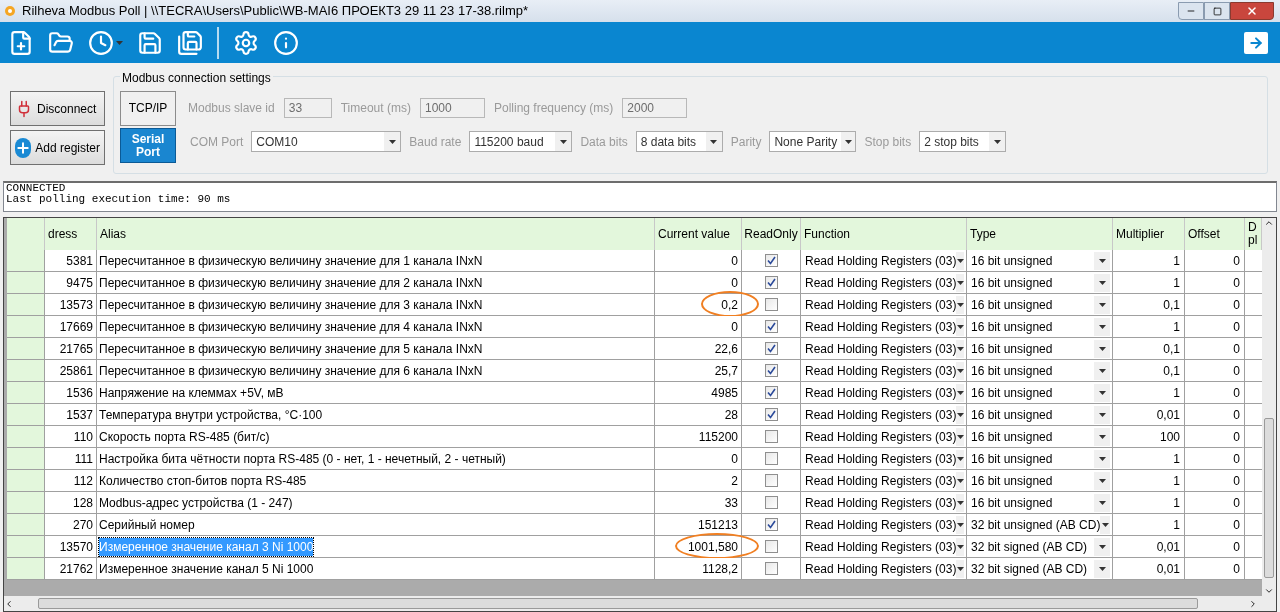 The height and width of the screenshot is (612, 1280). I want to click on exit-button, so click(1256, 42).